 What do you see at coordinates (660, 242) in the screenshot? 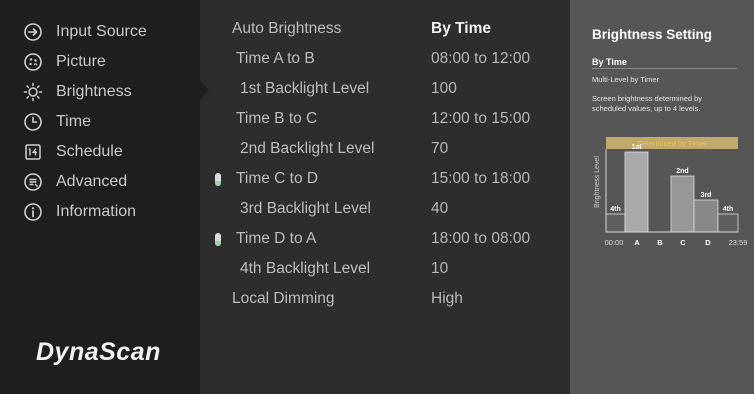
I see `diagram-x-tick: B` at bounding box center [660, 242].